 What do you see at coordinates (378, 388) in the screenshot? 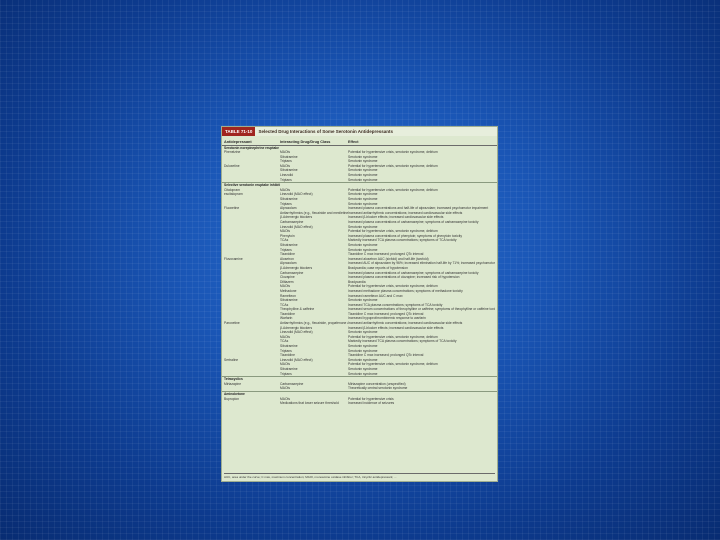
I see `effect-cell: Theoretically central serotonin syndrome` at bounding box center [378, 388].